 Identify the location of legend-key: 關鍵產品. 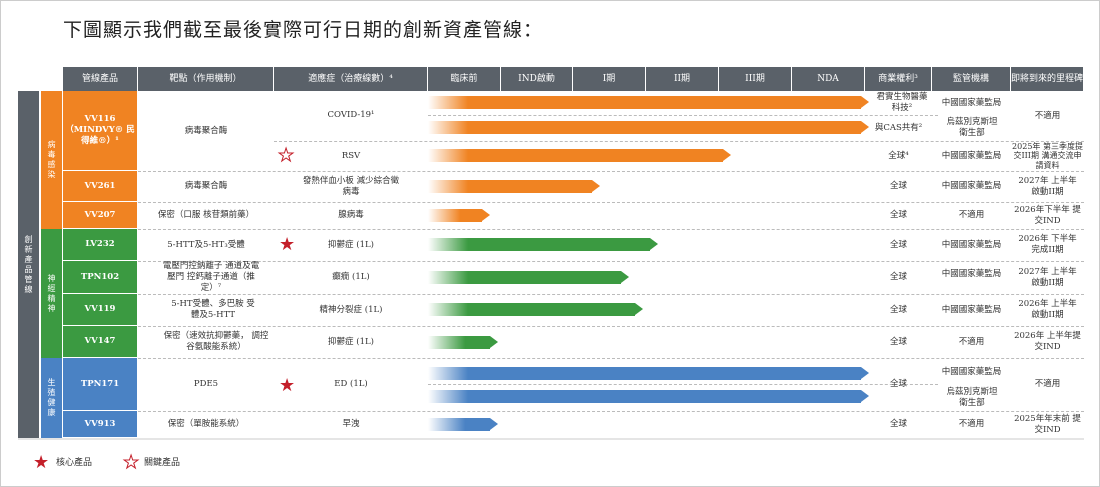
(162, 462).